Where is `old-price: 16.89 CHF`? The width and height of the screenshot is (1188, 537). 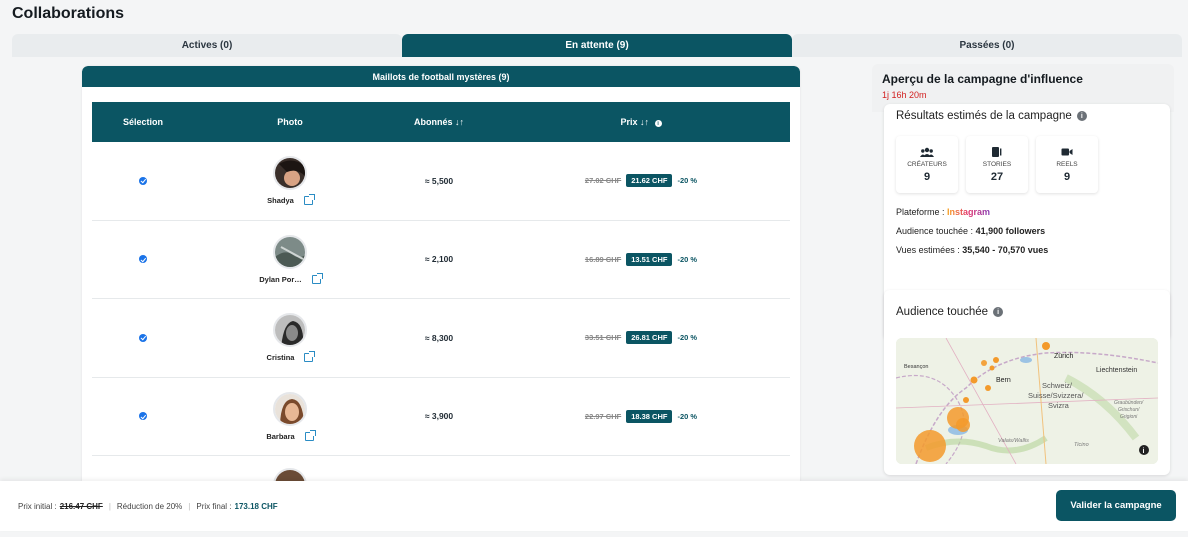 old-price: 16.89 CHF is located at coordinates (603, 259).